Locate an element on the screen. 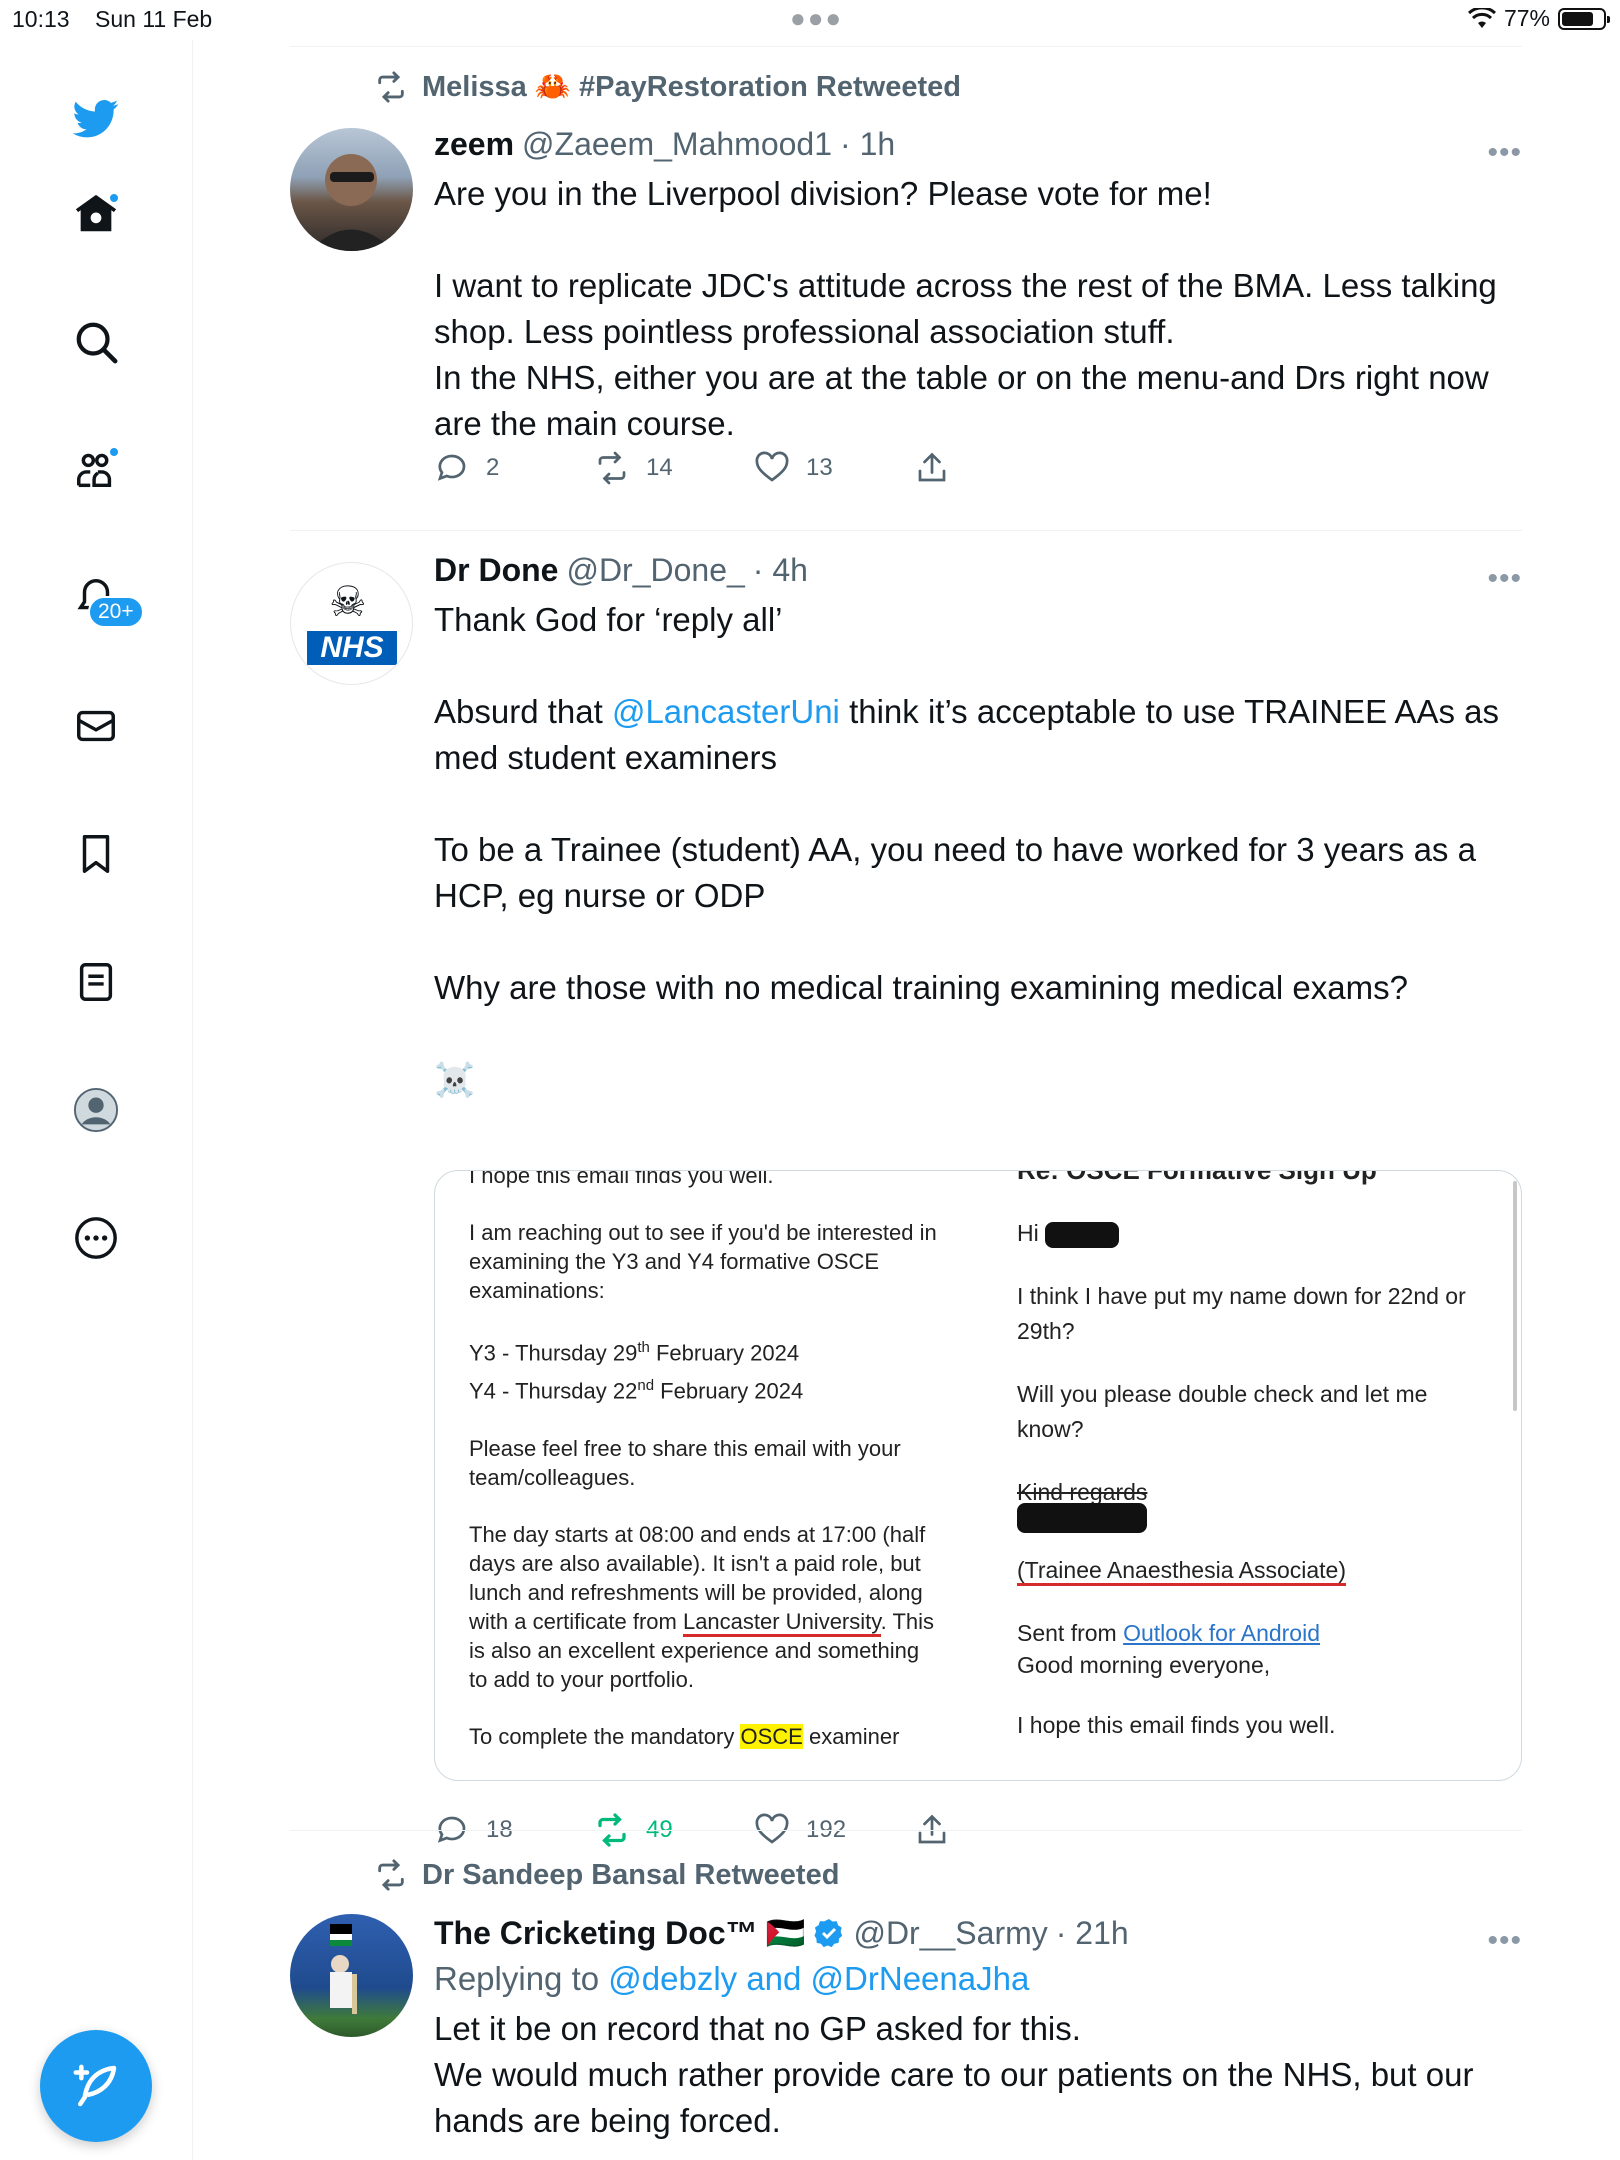  osce-highlight: OSCE is located at coordinates (771, 1736).